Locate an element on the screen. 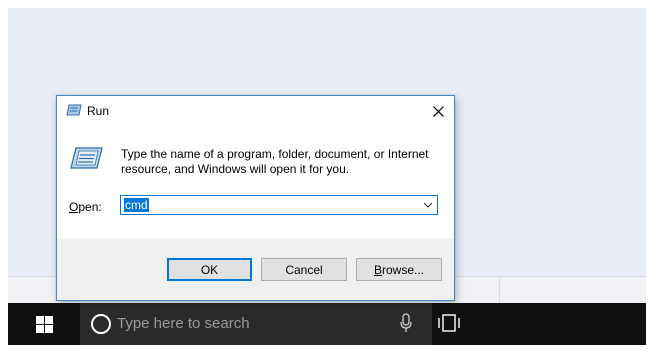 Image resolution: width=654 pixels, height=353 pixels. open-label: Open: is located at coordinates (85, 207).